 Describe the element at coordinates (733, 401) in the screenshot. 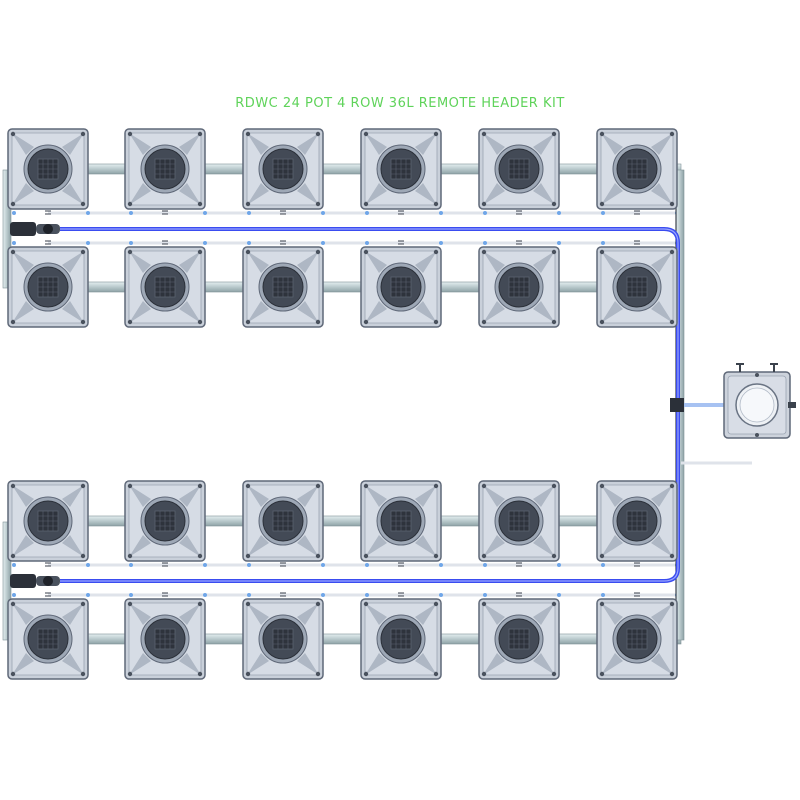

I see `header-tank-icon` at that location.